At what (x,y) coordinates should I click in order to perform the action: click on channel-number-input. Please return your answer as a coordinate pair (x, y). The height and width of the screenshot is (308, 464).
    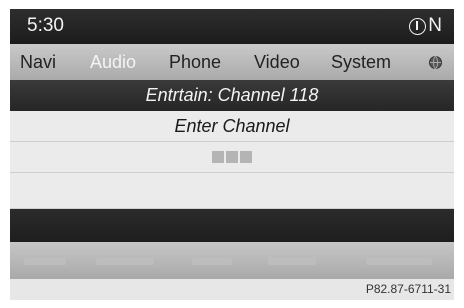
    Looking at the image, I should click on (232, 157).